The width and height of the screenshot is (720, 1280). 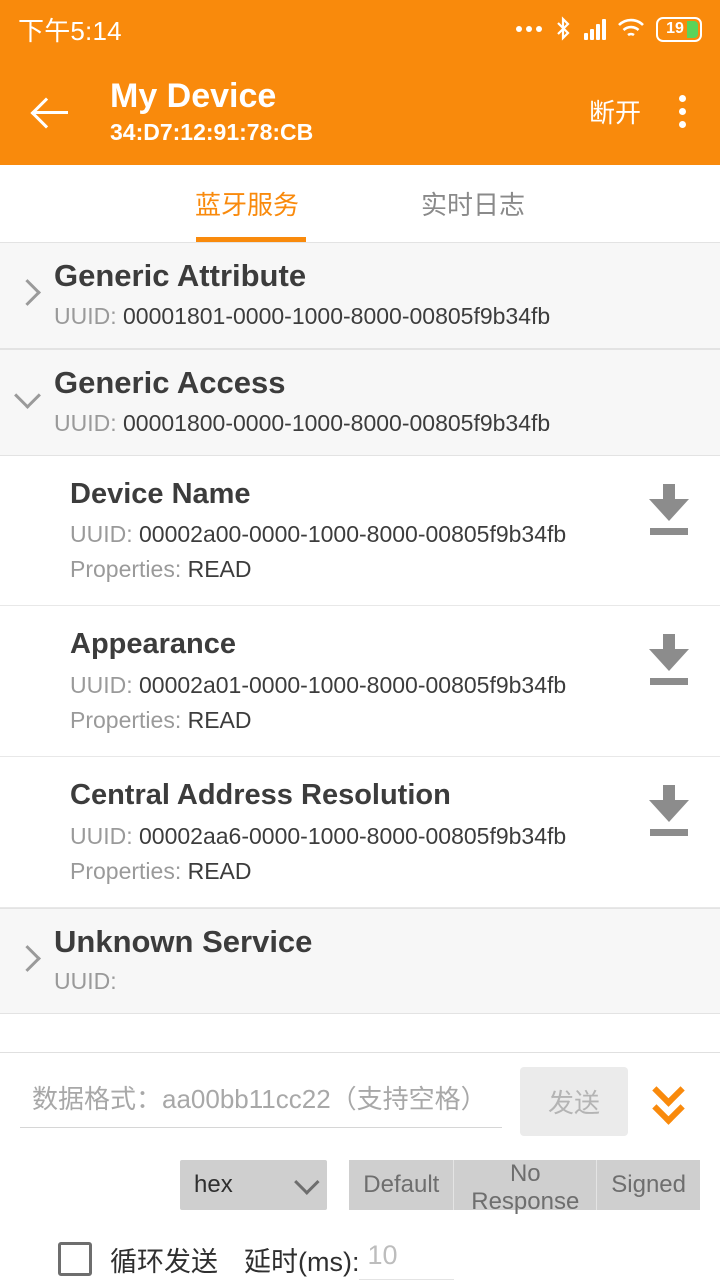 I want to click on tab-realtime-log: 实时日志, so click(x=473, y=203).